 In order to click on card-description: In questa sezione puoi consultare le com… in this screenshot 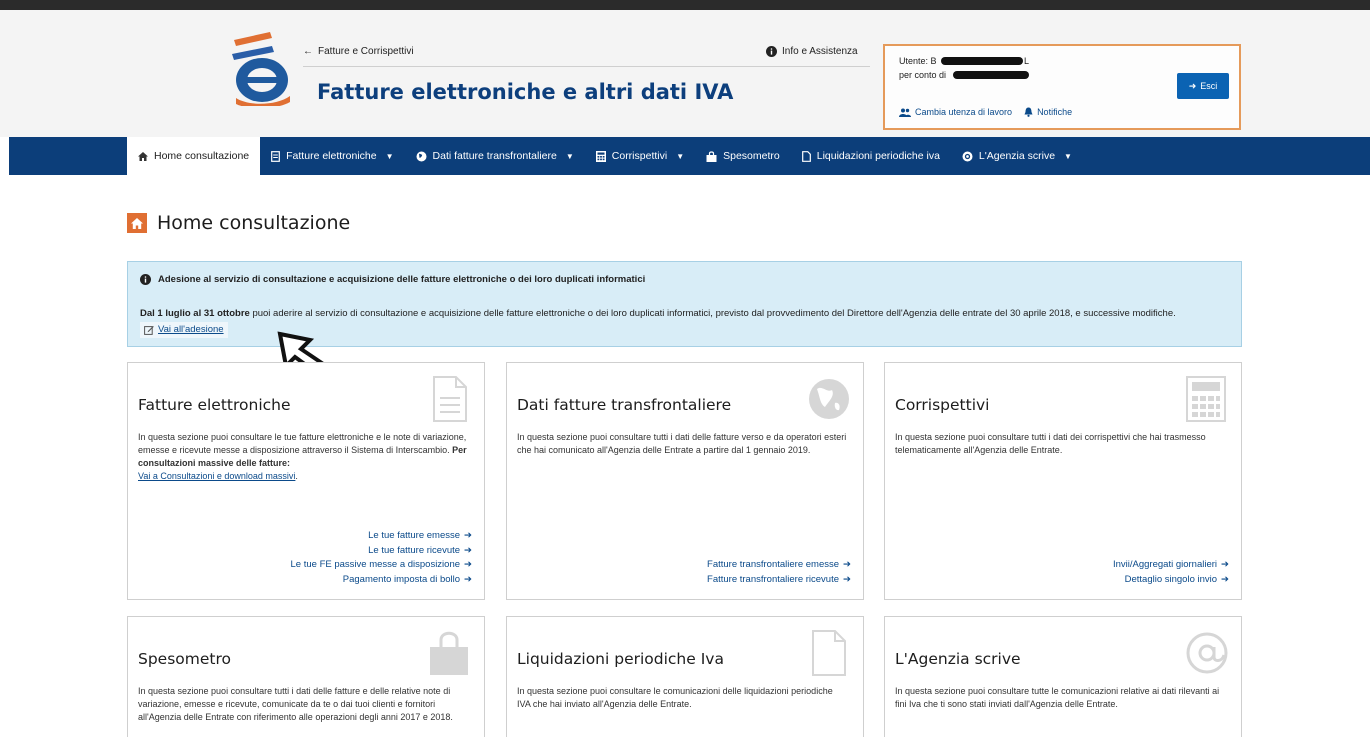, I will do `click(675, 697)`.